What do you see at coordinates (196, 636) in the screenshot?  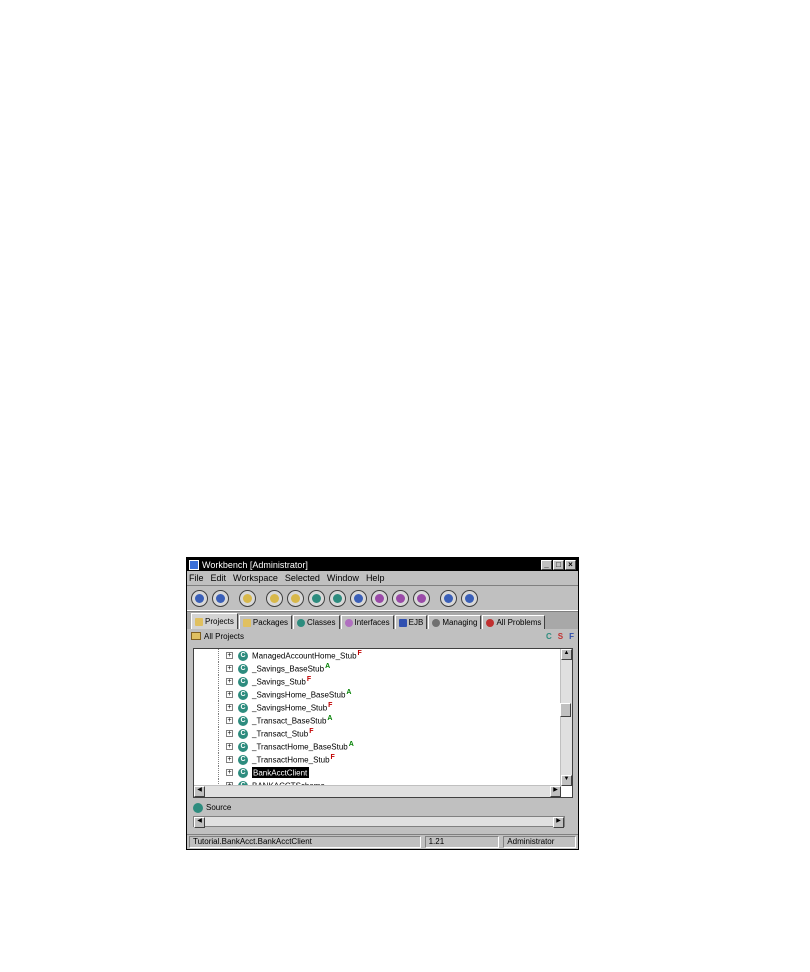 I see `folder-icon` at bounding box center [196, 636].